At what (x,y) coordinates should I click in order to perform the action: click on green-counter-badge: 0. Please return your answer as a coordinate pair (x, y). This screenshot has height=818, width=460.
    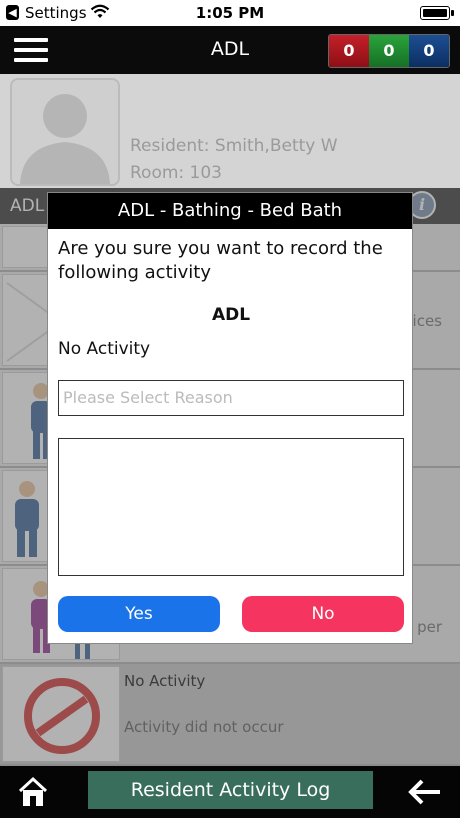
    Looking at the image, I should click on (389, 51).